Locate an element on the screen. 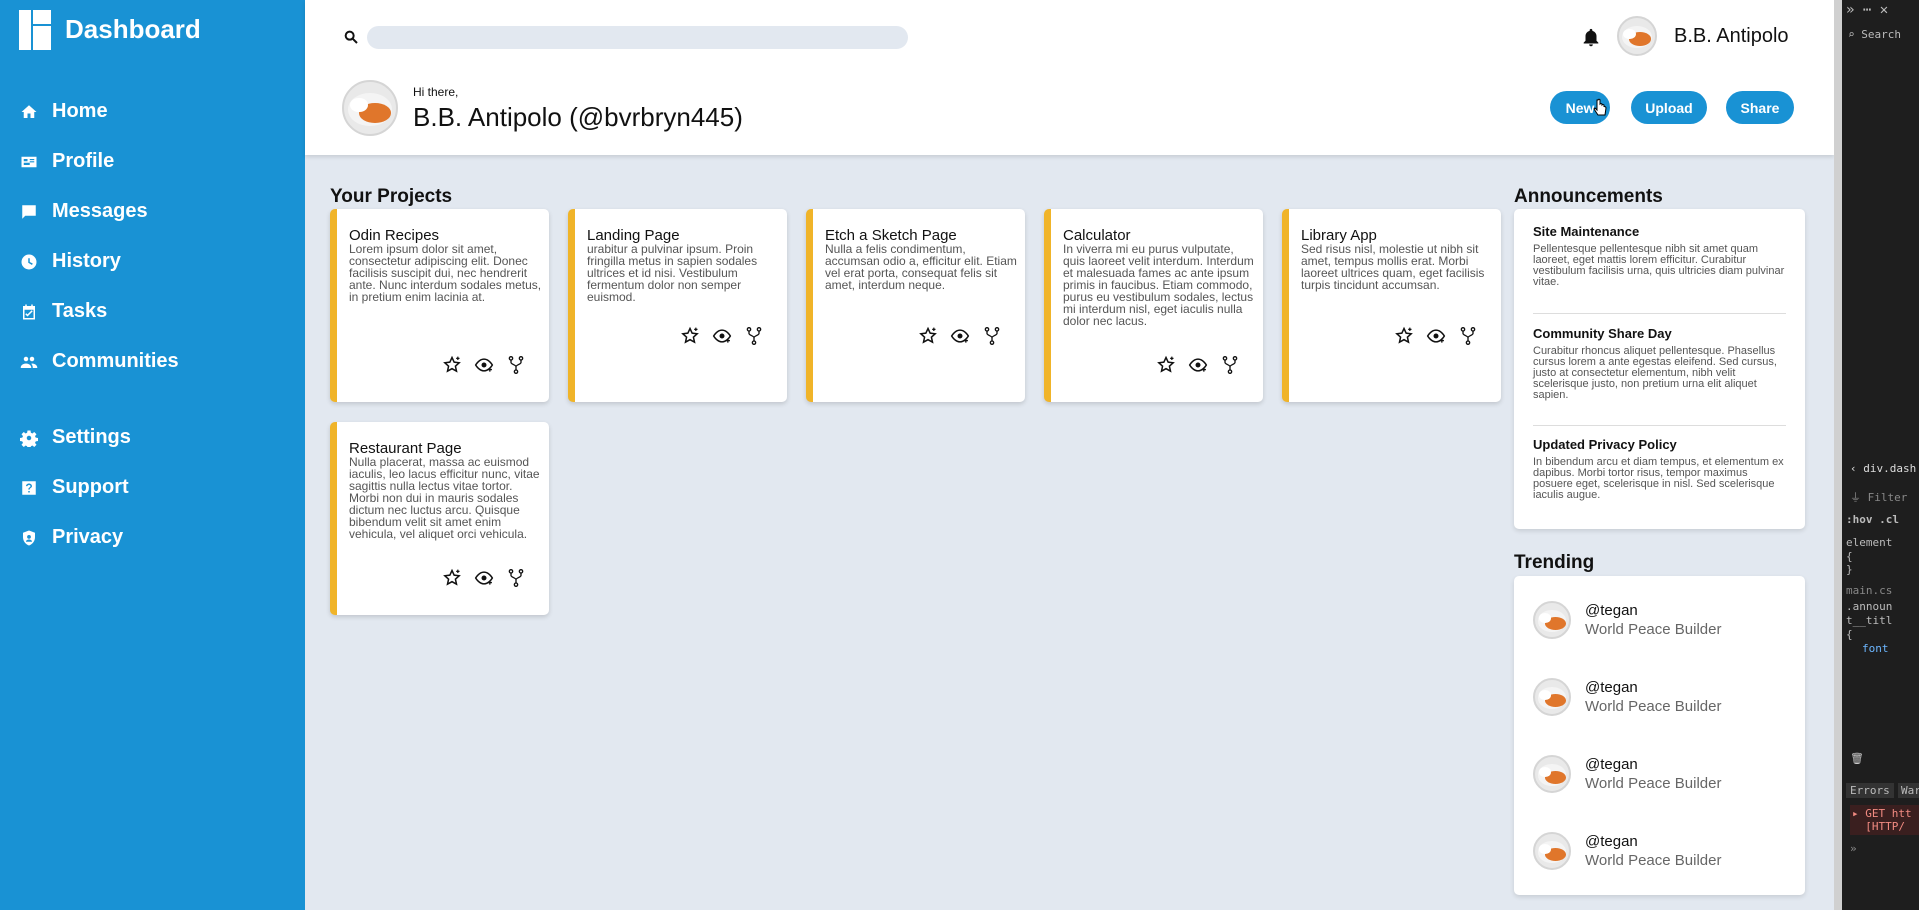  header-avatar is located at coordinates (1637, 36).